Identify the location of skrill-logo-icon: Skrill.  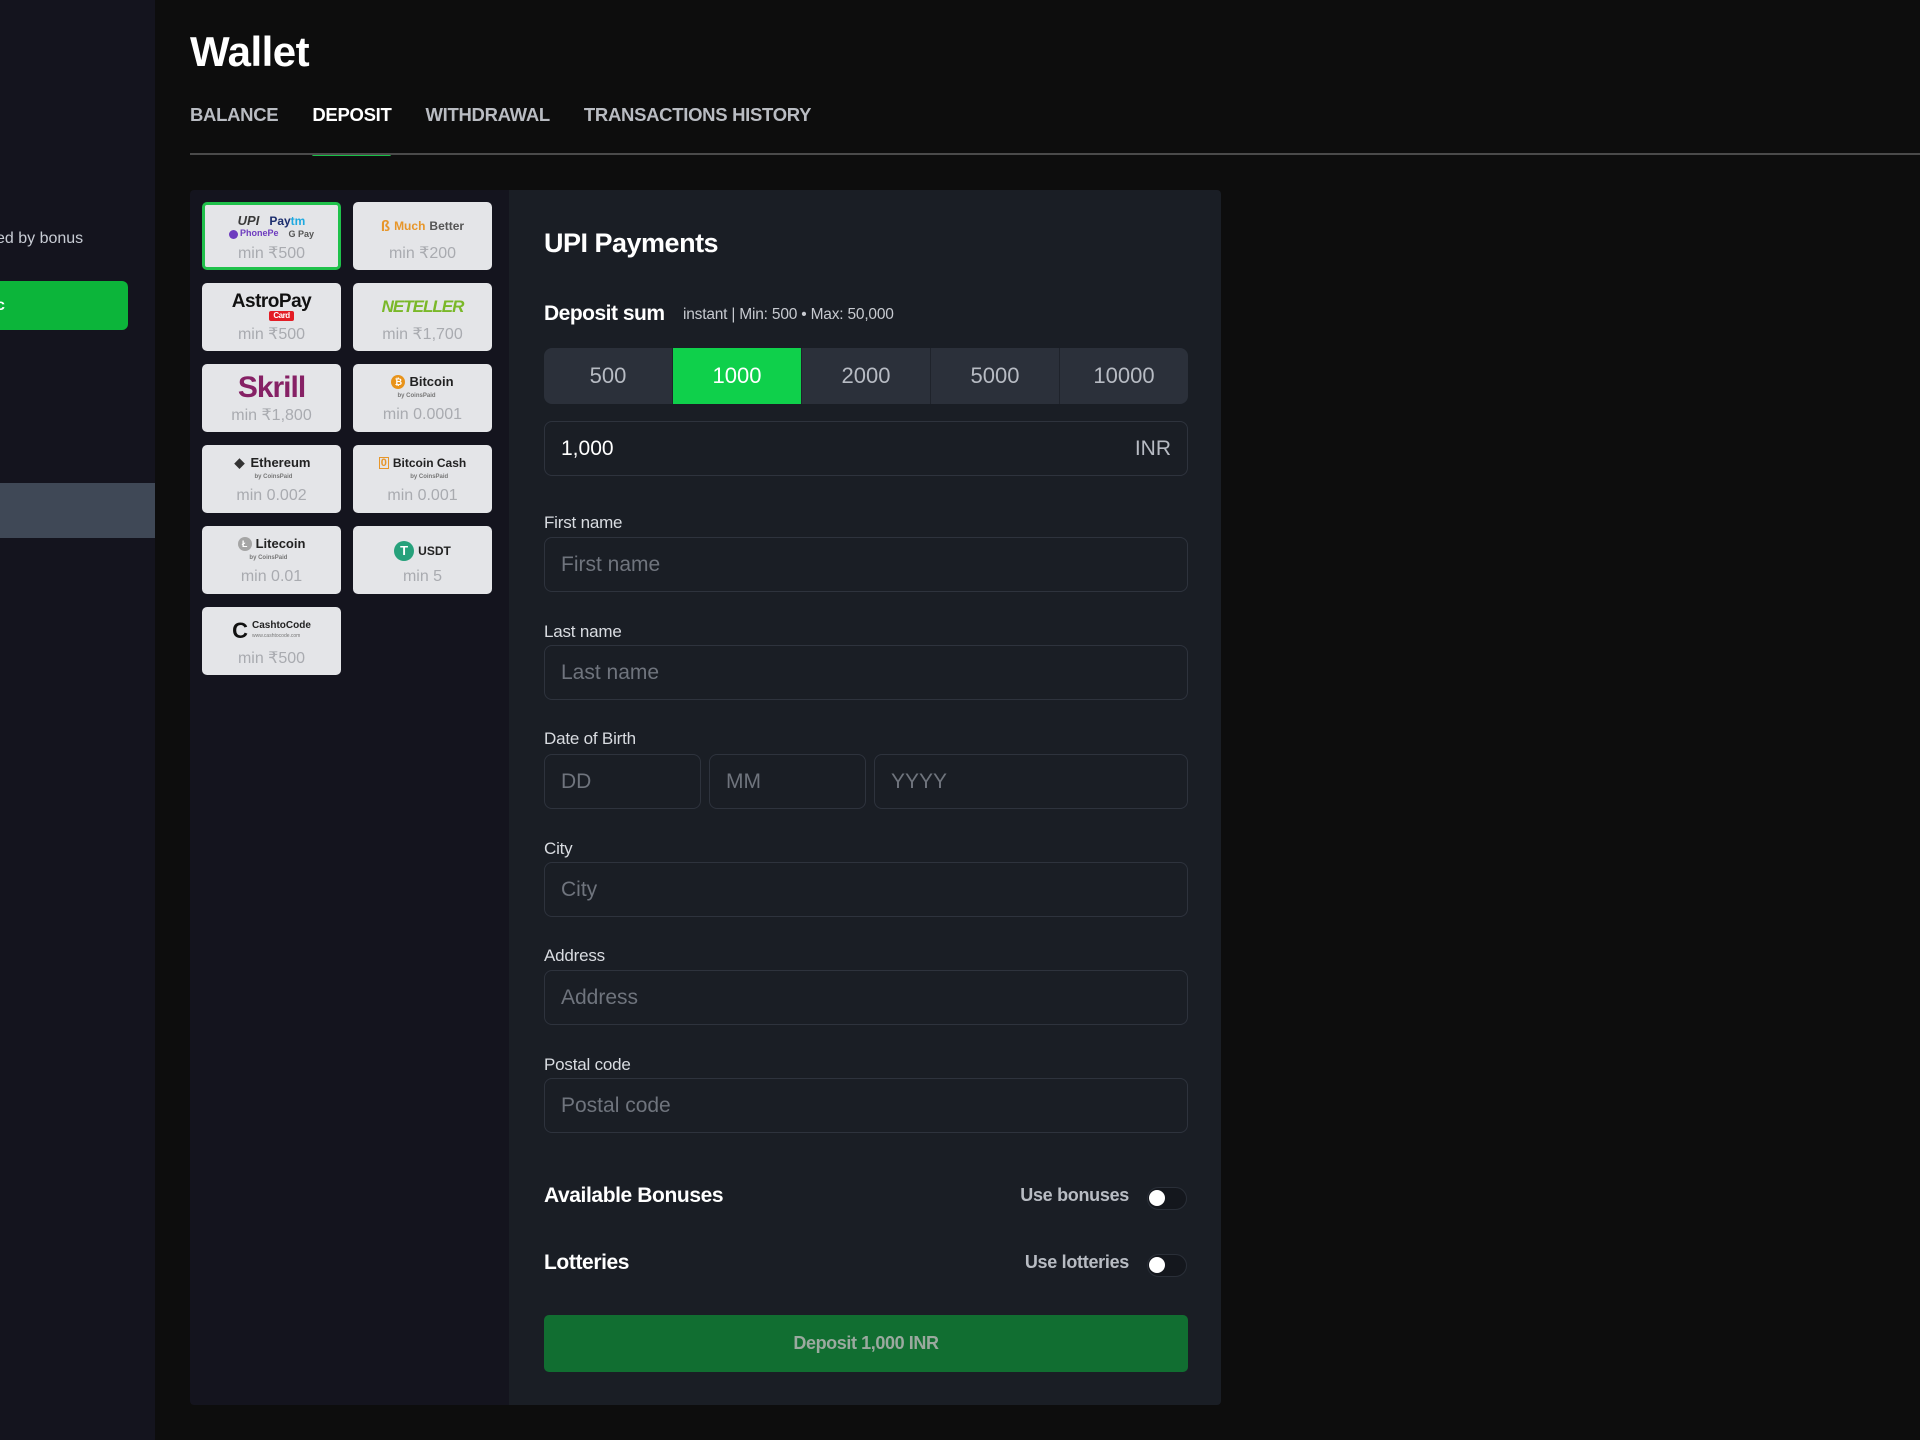
(271, 387).